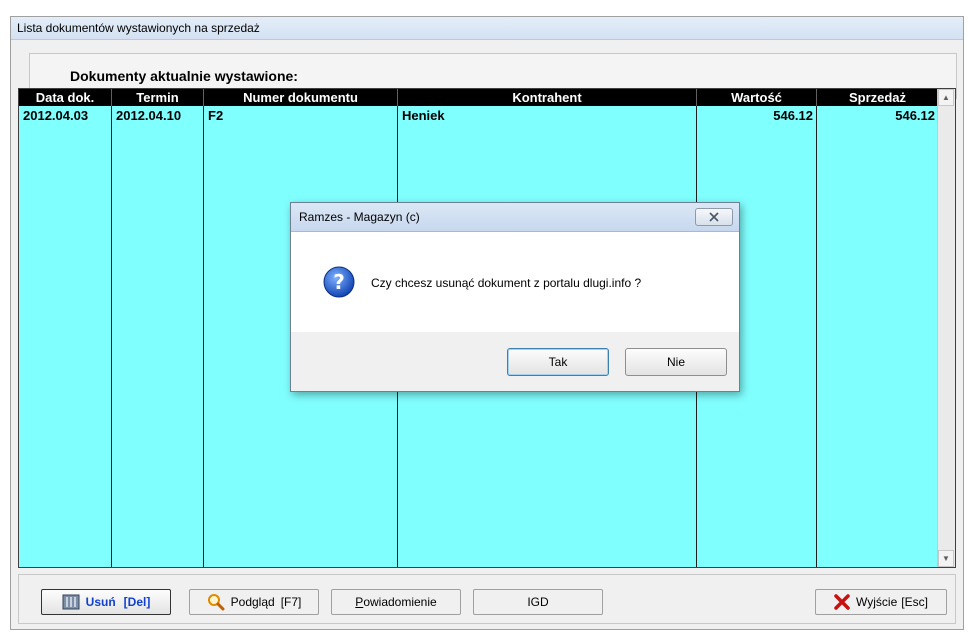 The height and width of the screenshot is (634, 968). What do you see at coordinates (547, 97) in the screenshot?
I see `header-cell: Kontrahent` at bounding box center [547, 97].